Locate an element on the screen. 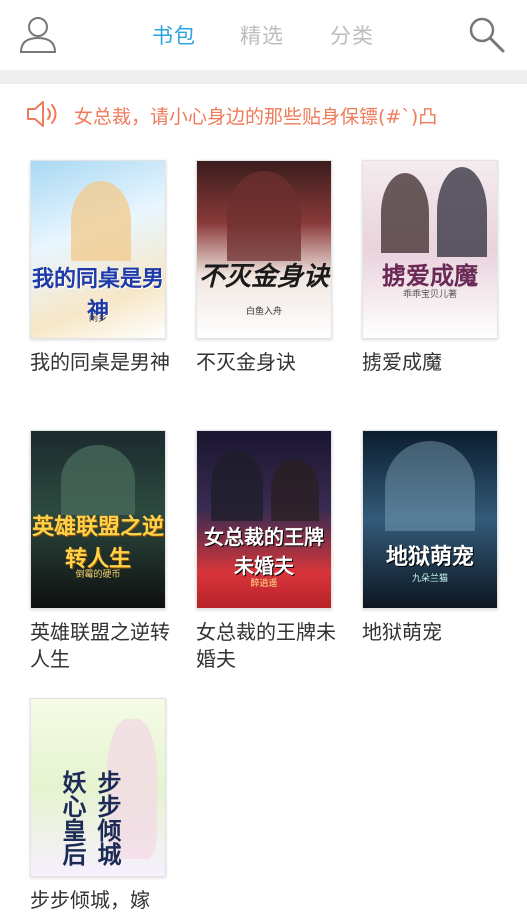 The height and width of the screenshot is (914, 527). book-title: 步步倾城，嫁 is located at coordinates (101, 900).